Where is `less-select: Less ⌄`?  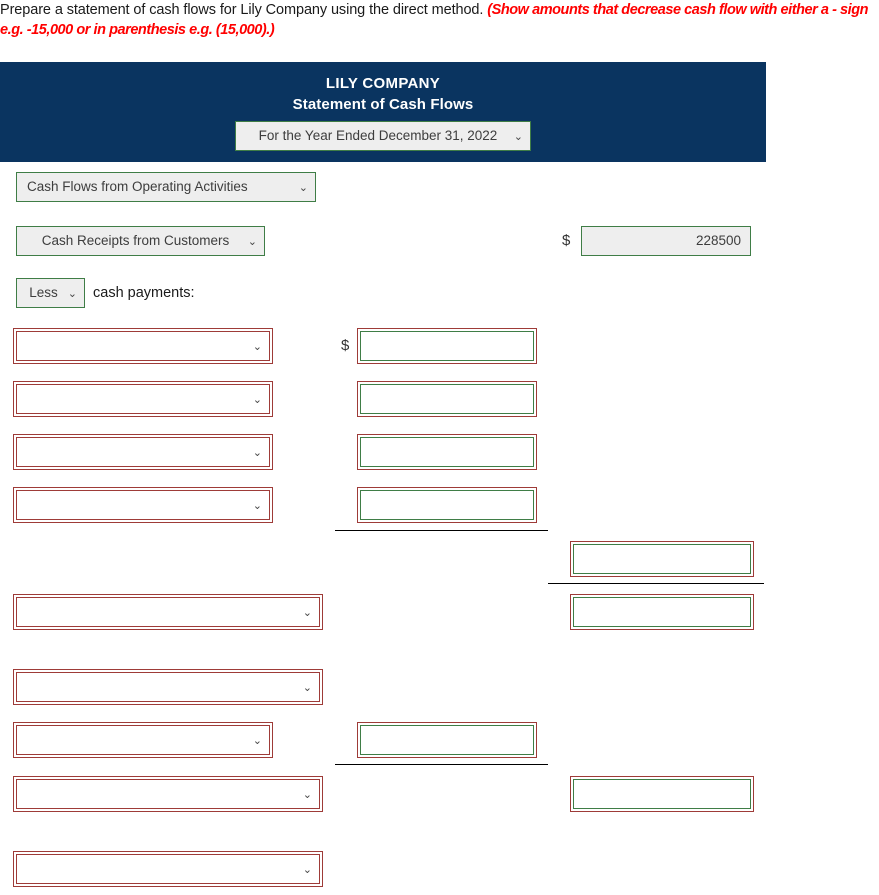
less-select: Less ⌄ is located at coordinates (50, 293).